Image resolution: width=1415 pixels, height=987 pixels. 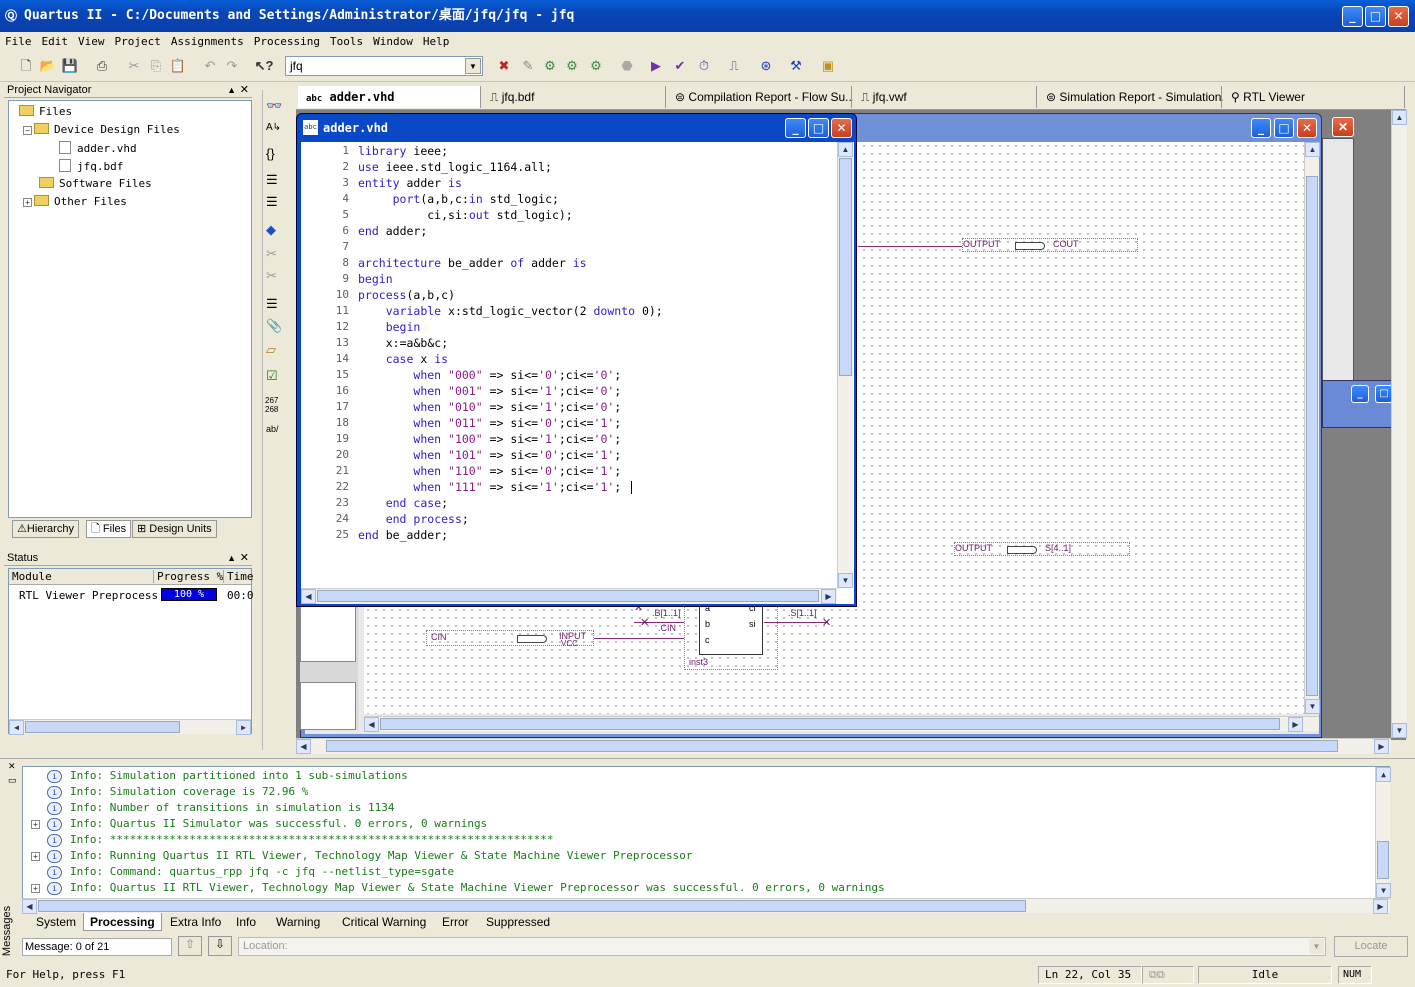 What do you see at coordinates (272, 429) in the screenshot?
I see `wrap-icon: ab/` at bounding box center [272, 429].